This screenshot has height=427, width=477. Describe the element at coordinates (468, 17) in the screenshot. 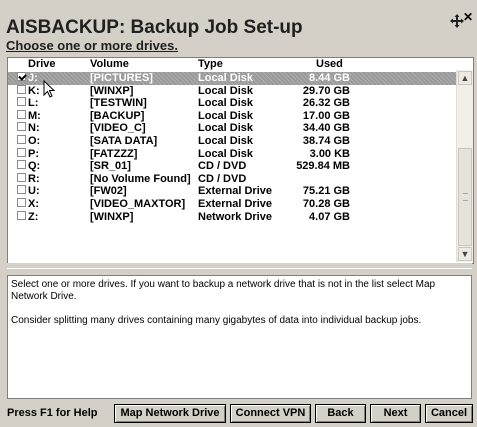

I see `close-icon: ✕` at that location.